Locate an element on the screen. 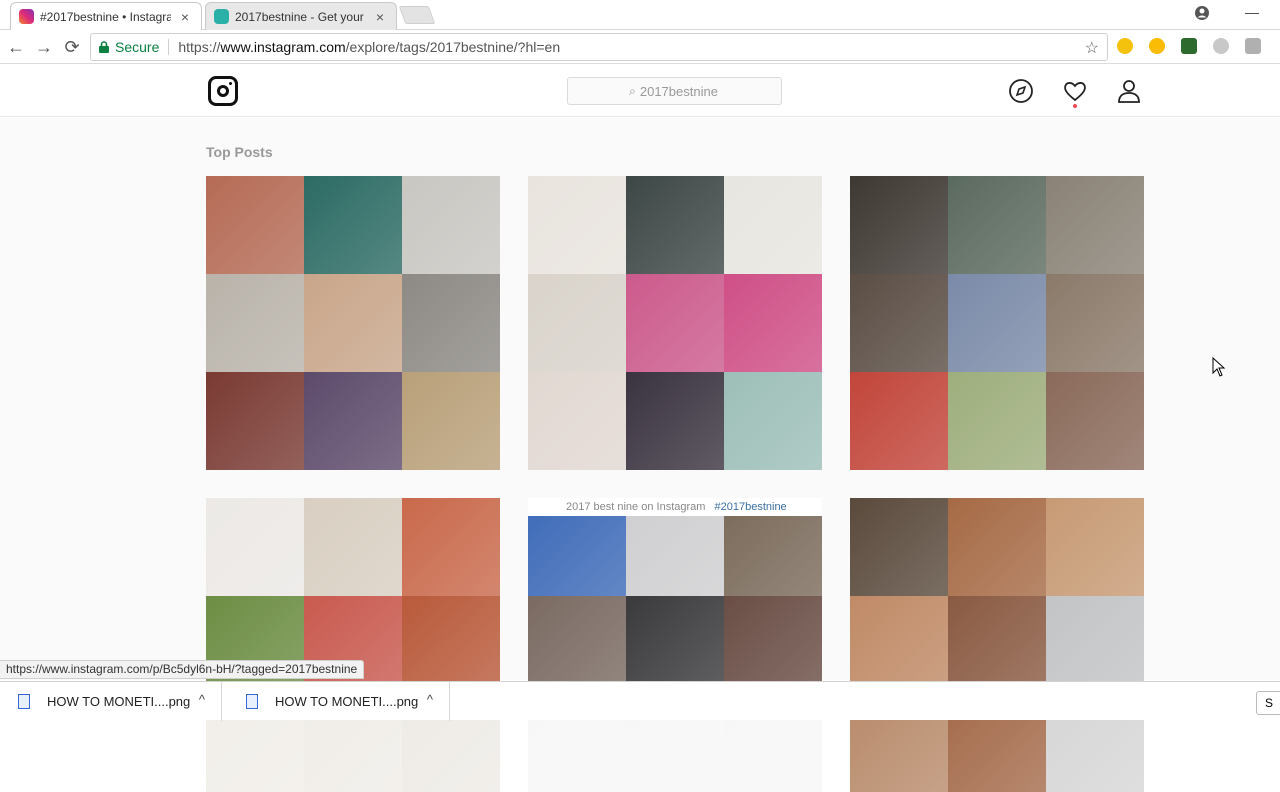 Image resolution: width=1280 pixels, height=792 pixels. heart-icon is located at coordinates (1075, 91).